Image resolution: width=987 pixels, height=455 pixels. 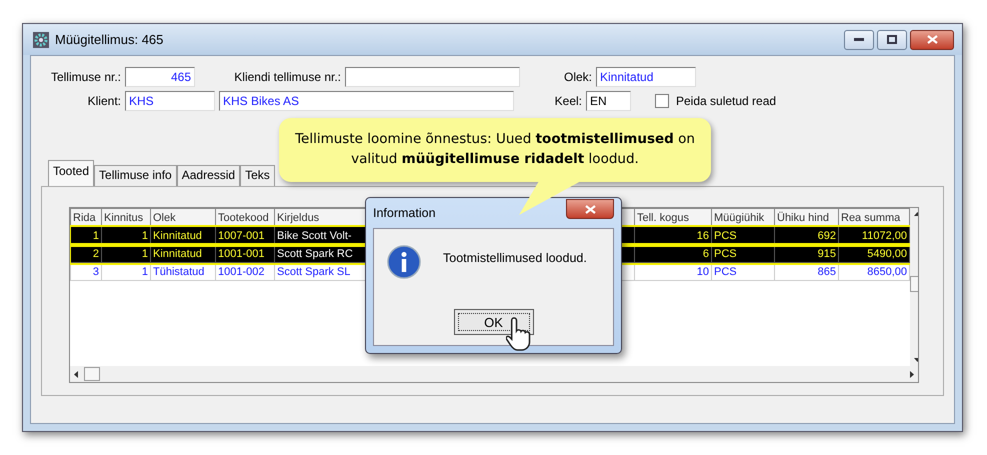 What do you see at coordinates (874, 235) in the screenshot?
I see `table-cell: 11072,00` at bounding box center [874, 235].